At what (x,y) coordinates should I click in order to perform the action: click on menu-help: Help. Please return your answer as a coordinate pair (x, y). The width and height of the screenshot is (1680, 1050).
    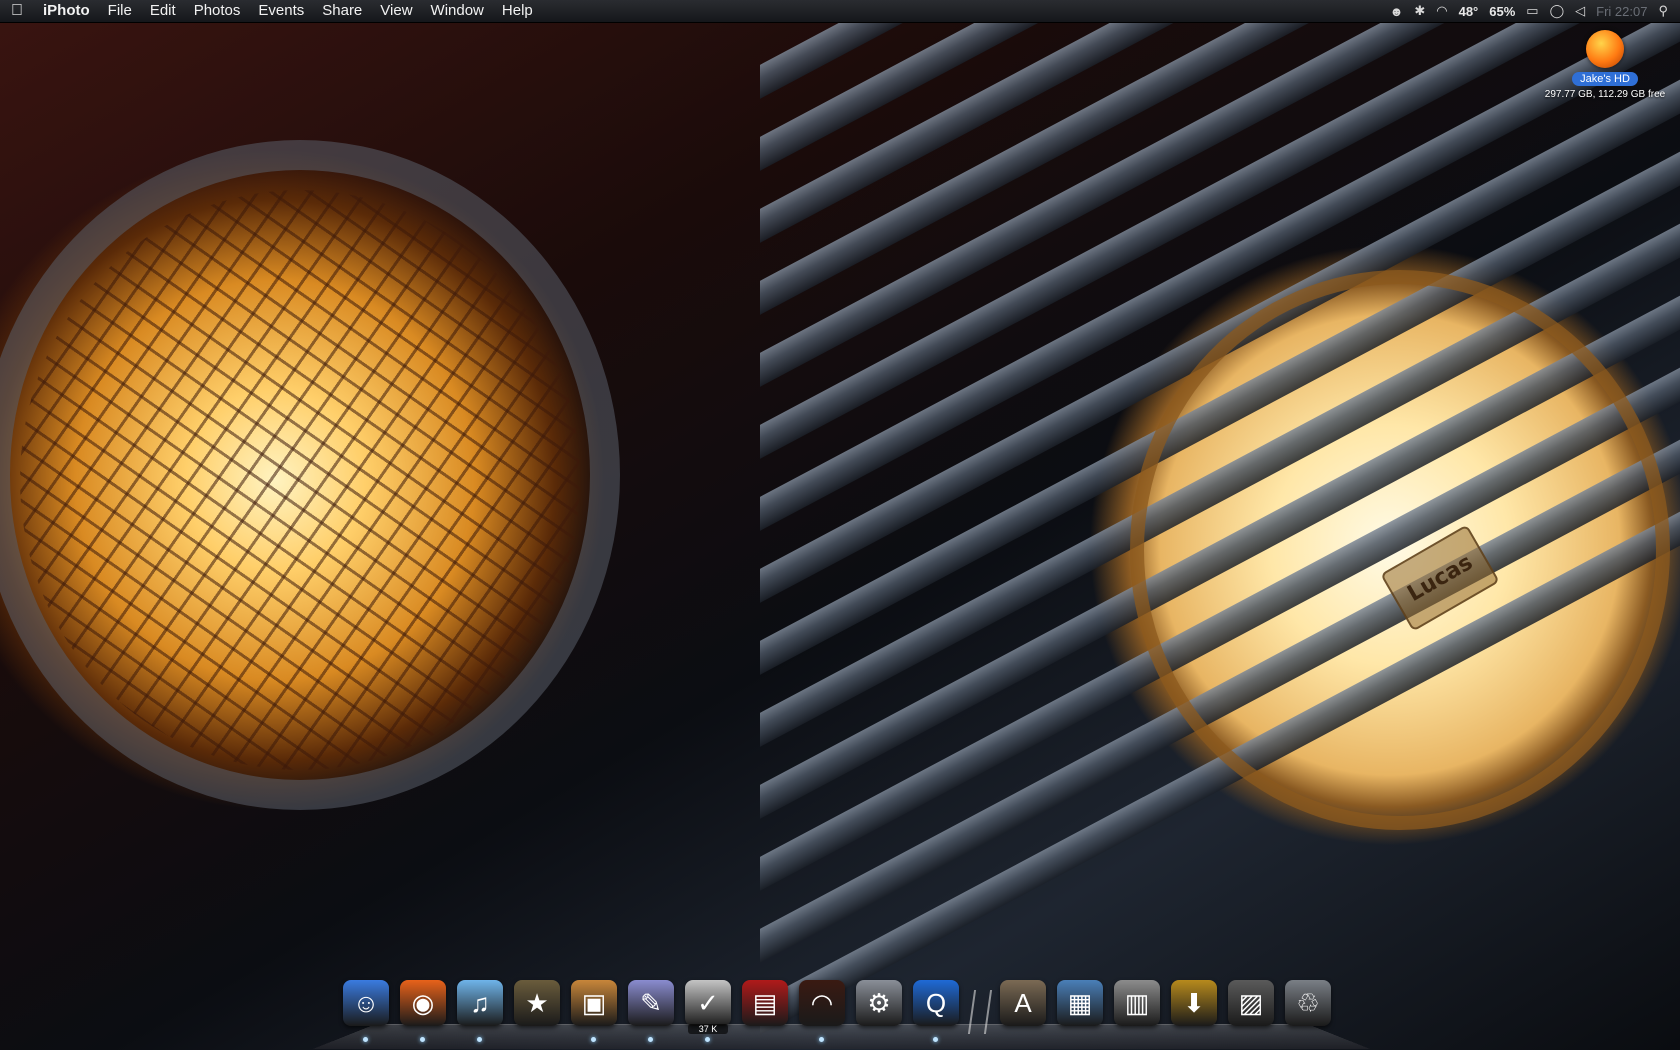
    Looking at the image, I should click on (517, 11).